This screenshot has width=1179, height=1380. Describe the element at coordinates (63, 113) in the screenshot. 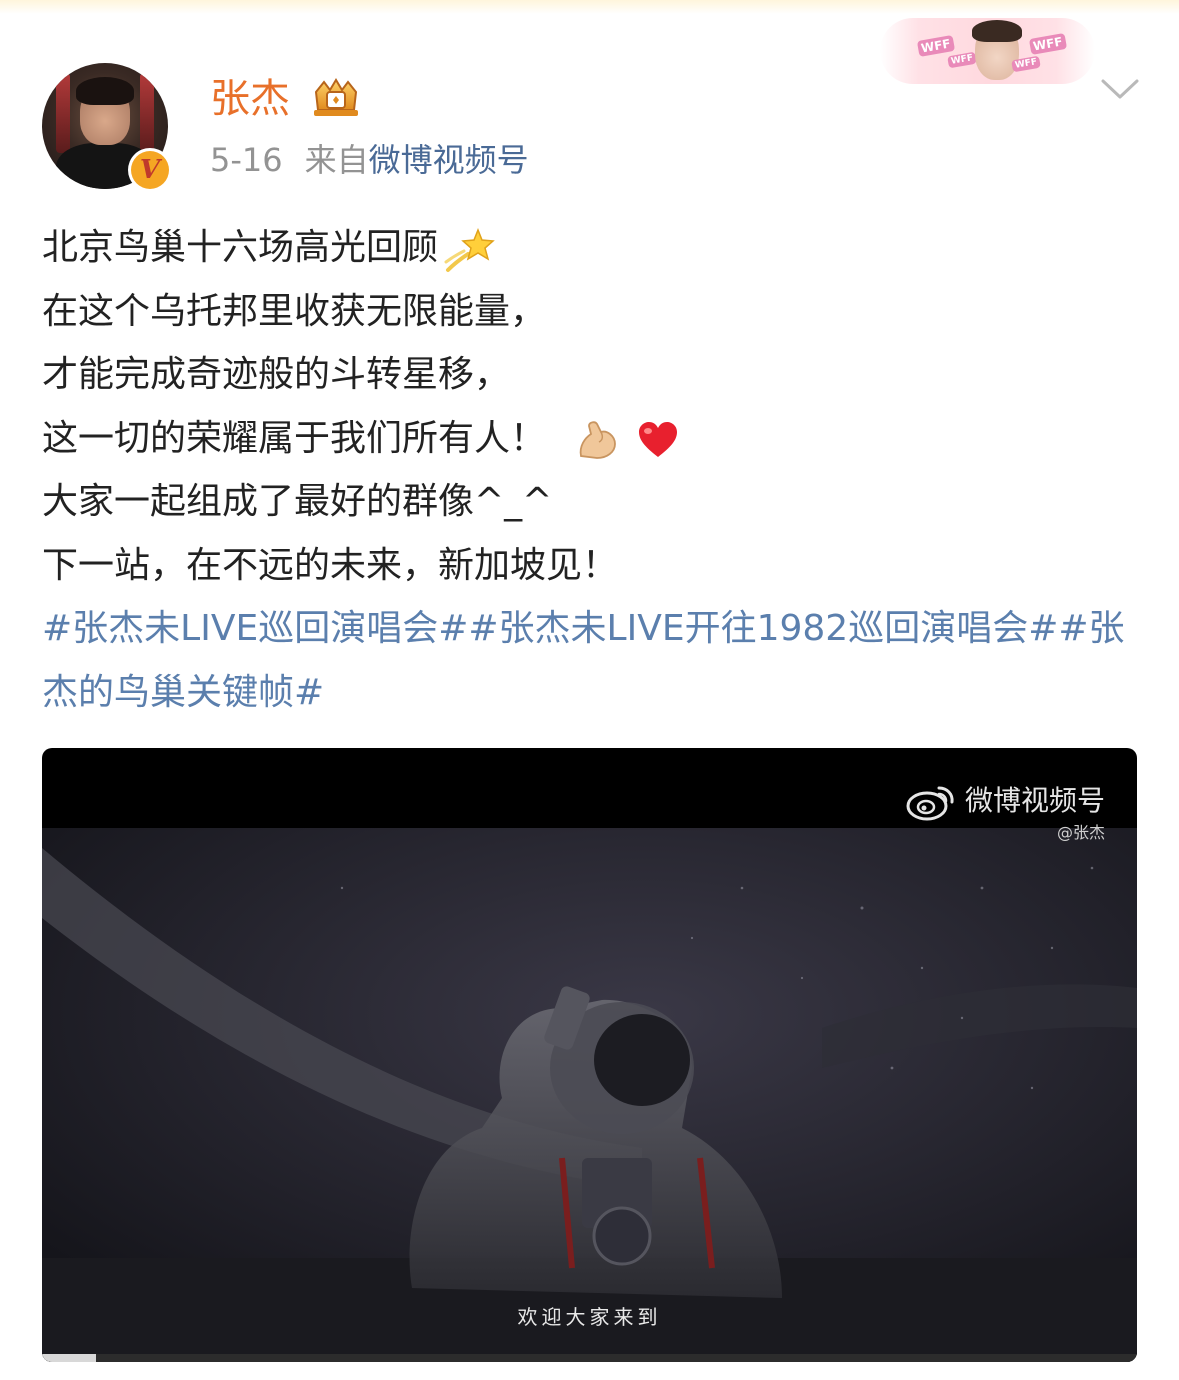

I see `avatar-pillar-left` at that location.